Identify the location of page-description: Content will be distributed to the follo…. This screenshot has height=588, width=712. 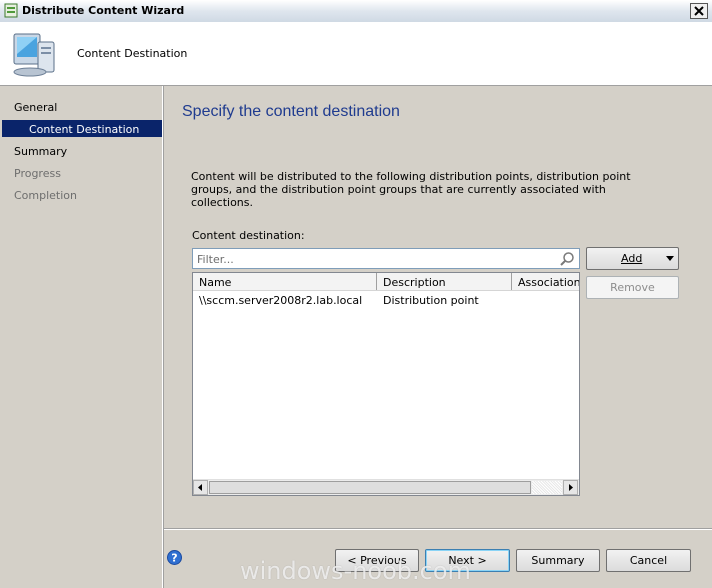
(411, 189).